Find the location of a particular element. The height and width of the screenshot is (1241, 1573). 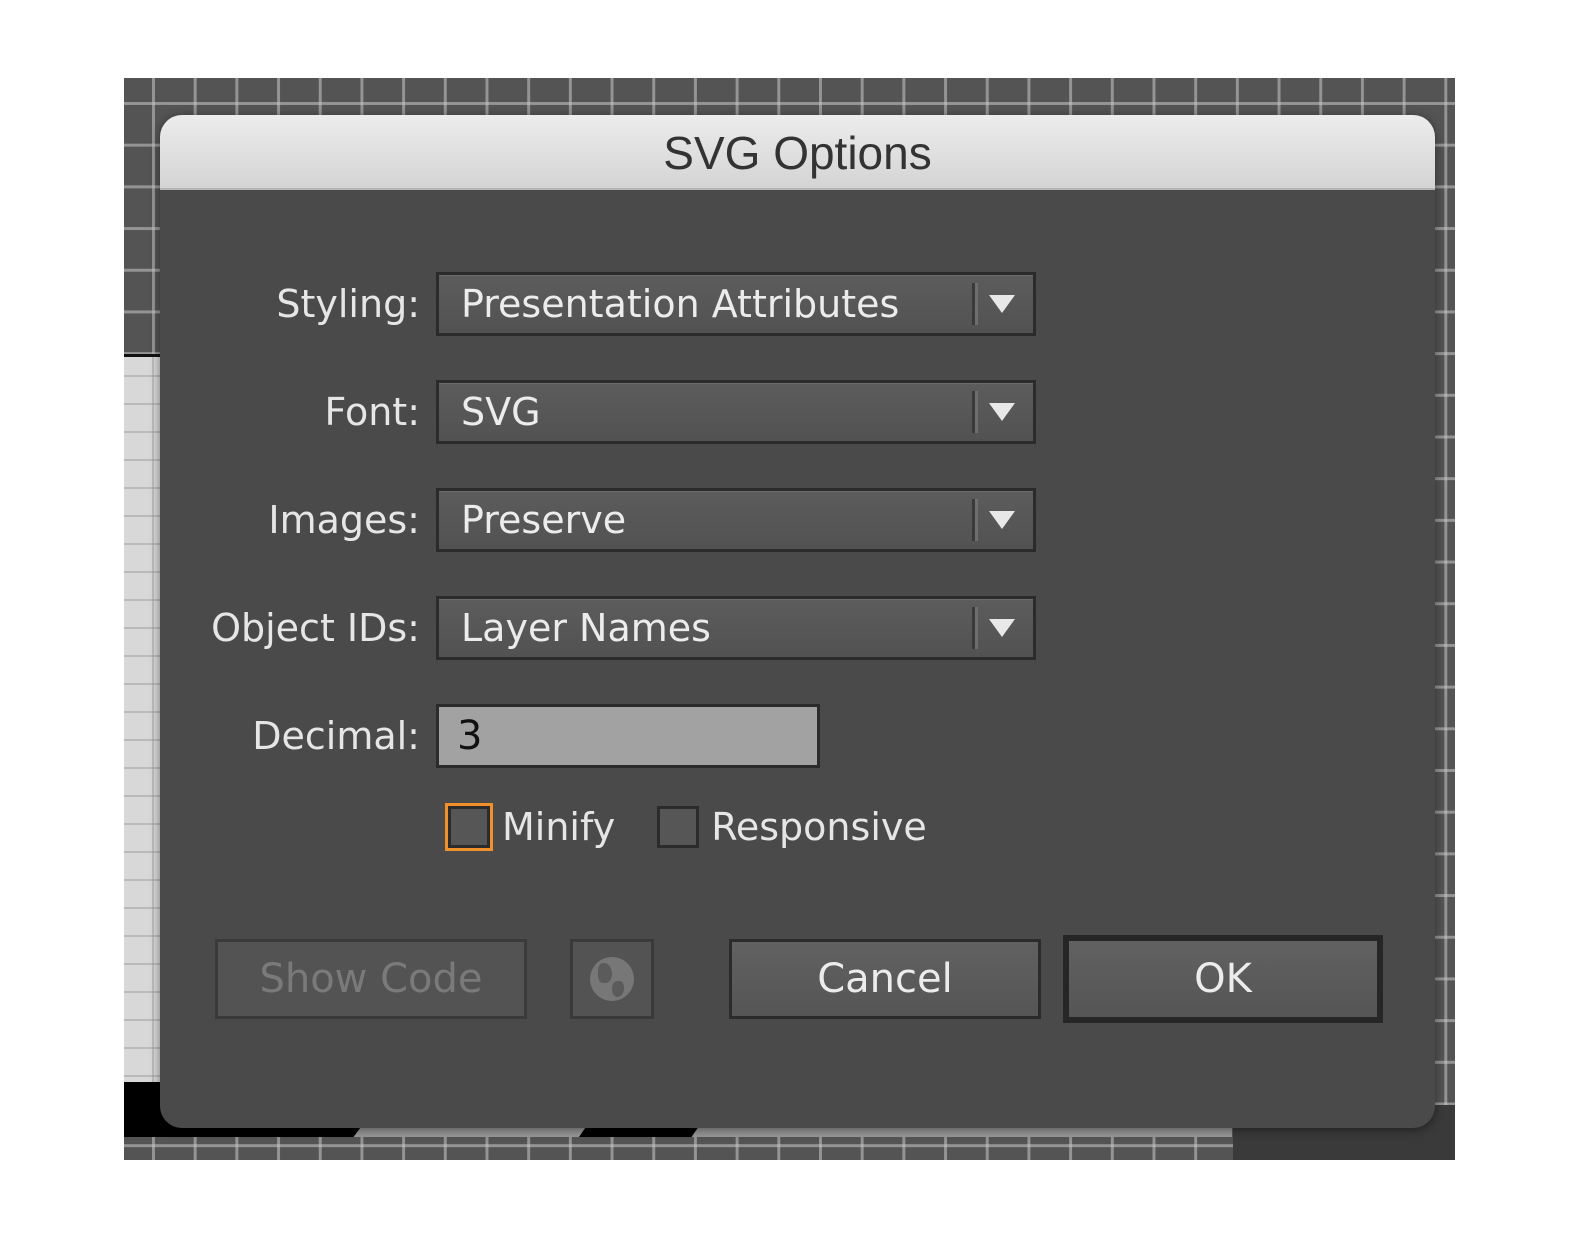

object-ids-value: Layer Names is located at coordinates (586, 628).